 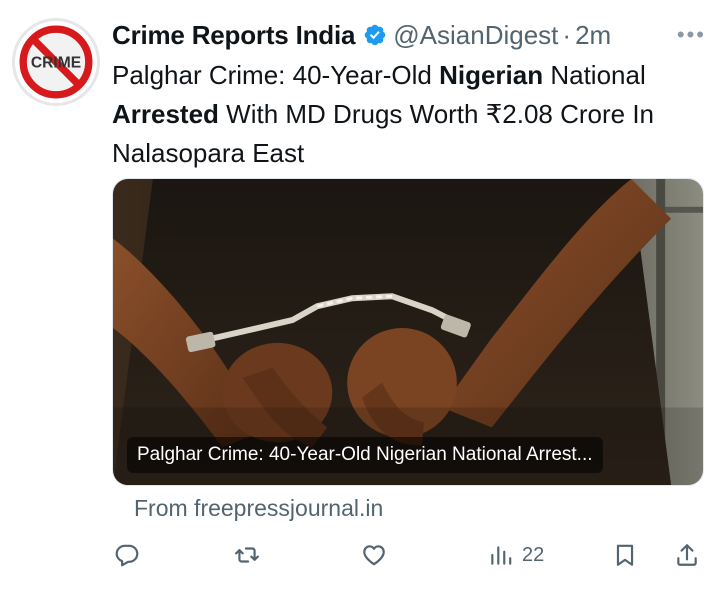 What do you see at coordinates (258, 508) in the screenshot?
I see `card-source-link: From freepressjournal.in` at bounding box center [258, 508].